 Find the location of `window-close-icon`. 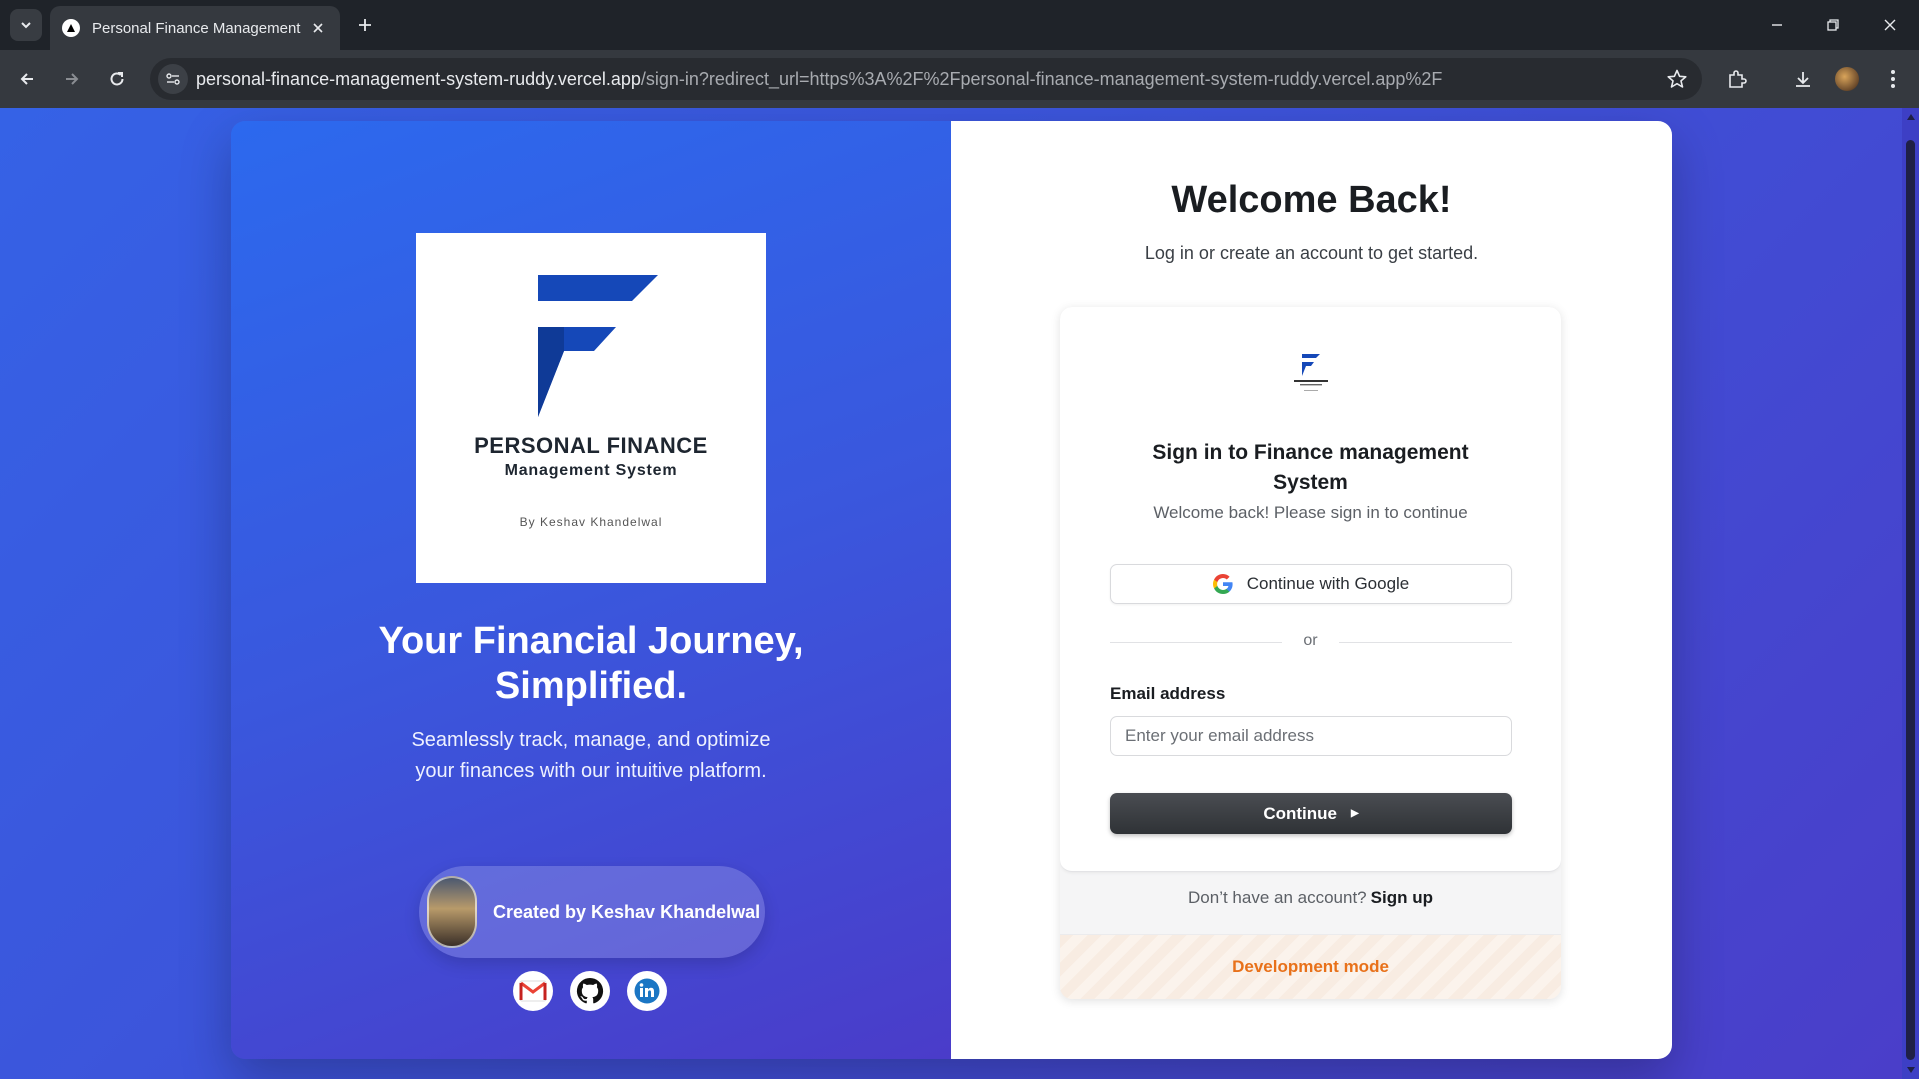

window-close-icon is located at coordinates (1890, 25).